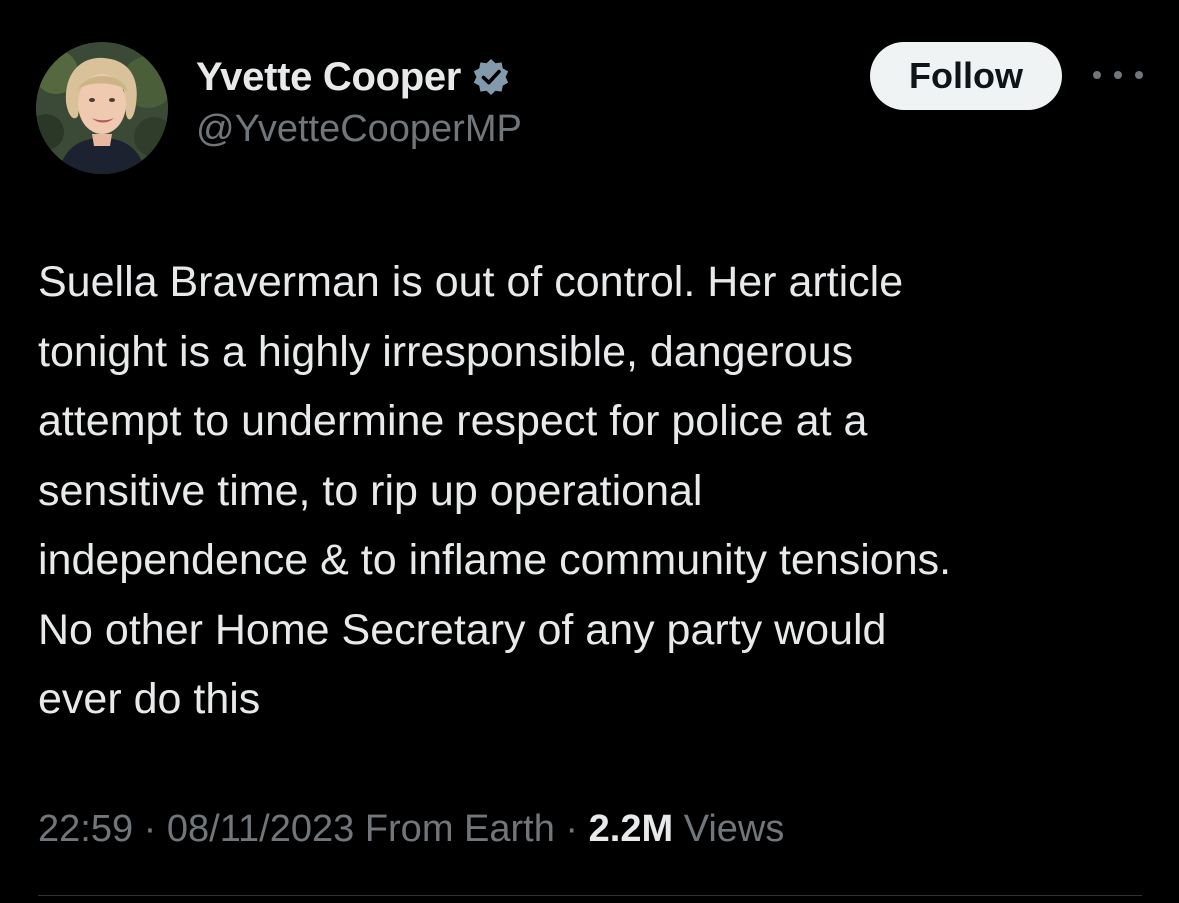  I want to click on avatar-image, so click(102, 108).